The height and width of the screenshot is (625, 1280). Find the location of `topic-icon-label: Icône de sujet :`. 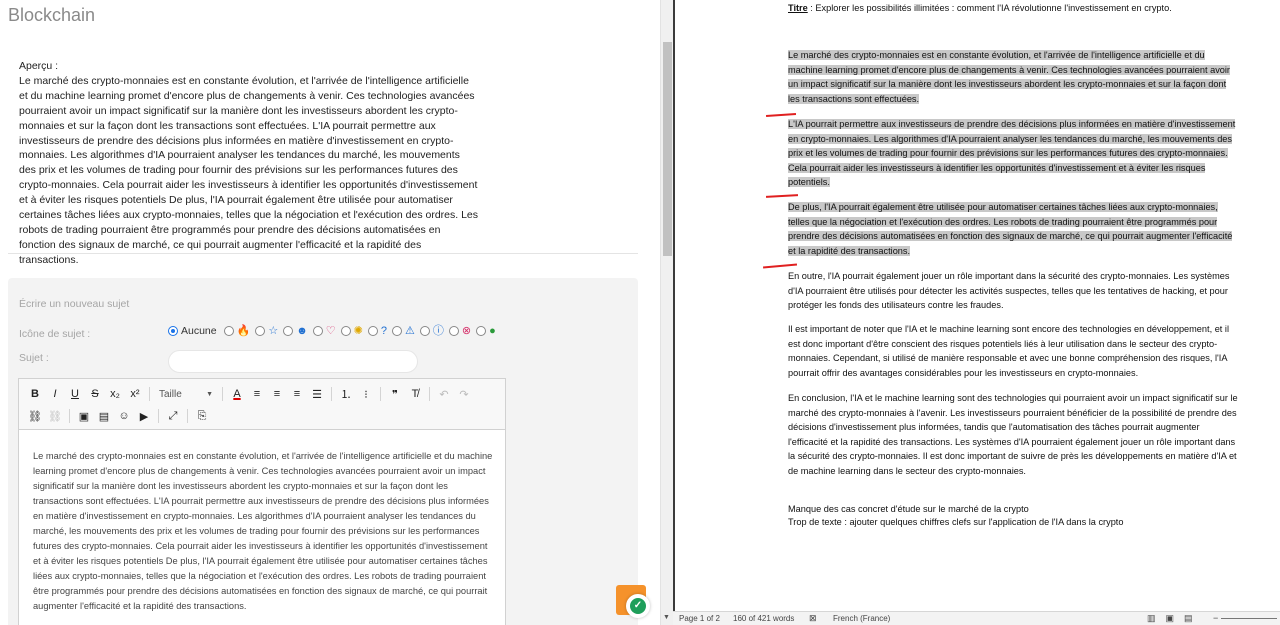

topic-icon-label: Icône de sujet : is located at coordinates (55, 334).